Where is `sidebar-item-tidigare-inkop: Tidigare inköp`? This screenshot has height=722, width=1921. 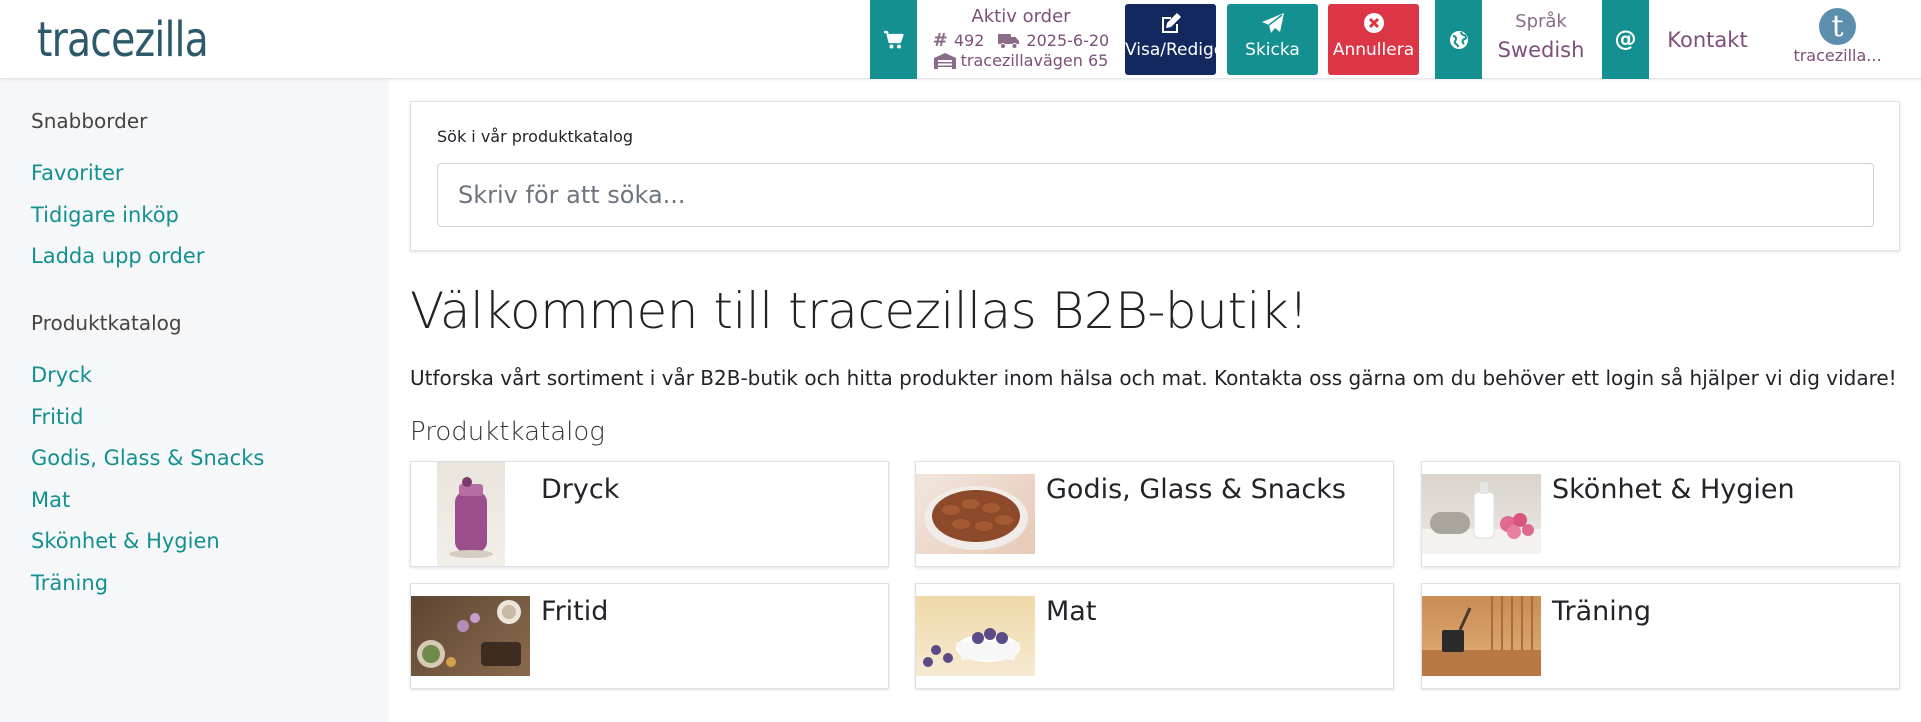 sidebar-item-tidigare-inkop: Tidigare inköp is located at coordinates (105, 215).